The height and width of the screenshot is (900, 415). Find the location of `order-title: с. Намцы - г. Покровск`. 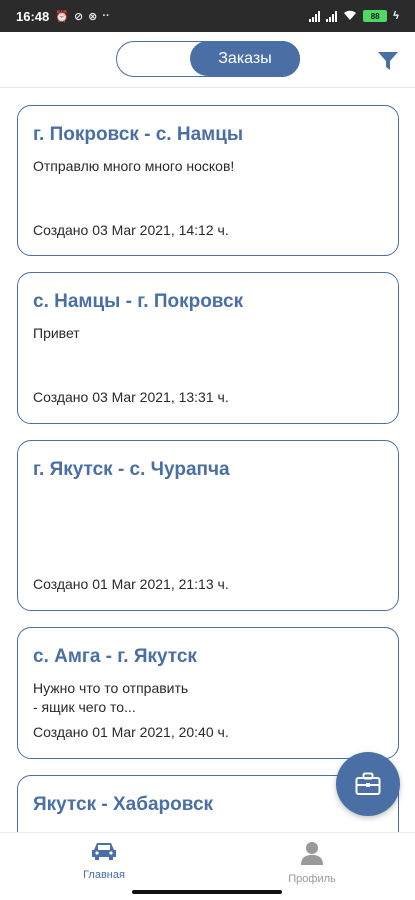

order-title: с. Намцы - г. Покровск is located at coordinates (138, 301).